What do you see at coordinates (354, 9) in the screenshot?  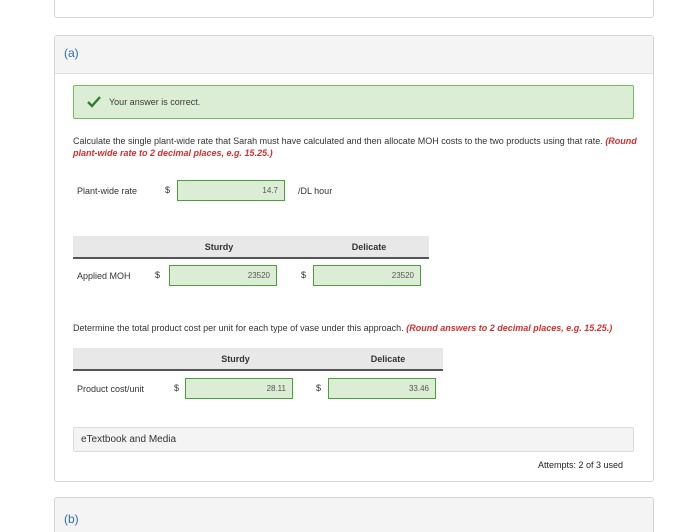 I see `previous-section-card` at bounding box center [354, 9].